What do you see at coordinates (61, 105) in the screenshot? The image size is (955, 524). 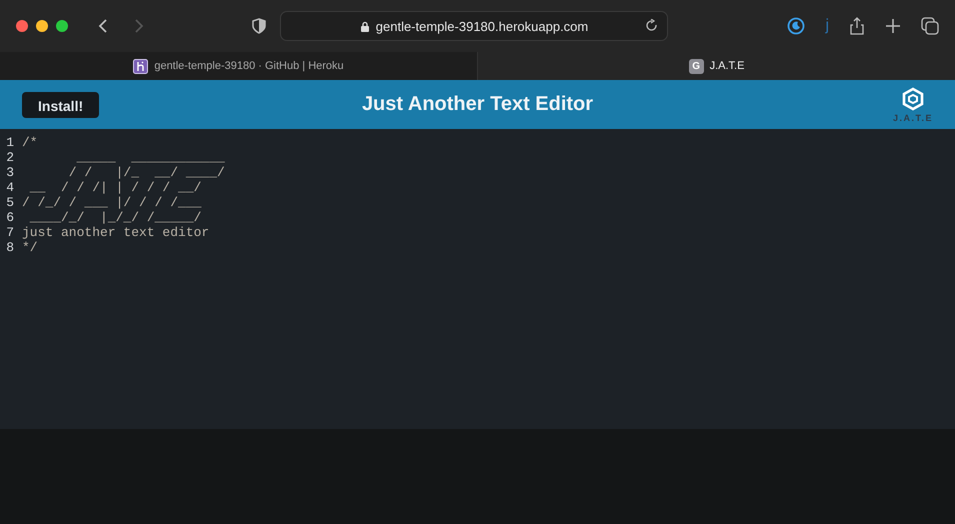 I see `install-button: Install!` at bounding box center [61, 105].